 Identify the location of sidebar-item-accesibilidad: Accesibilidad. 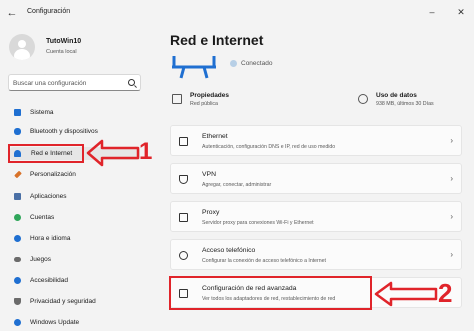
(75, 280).